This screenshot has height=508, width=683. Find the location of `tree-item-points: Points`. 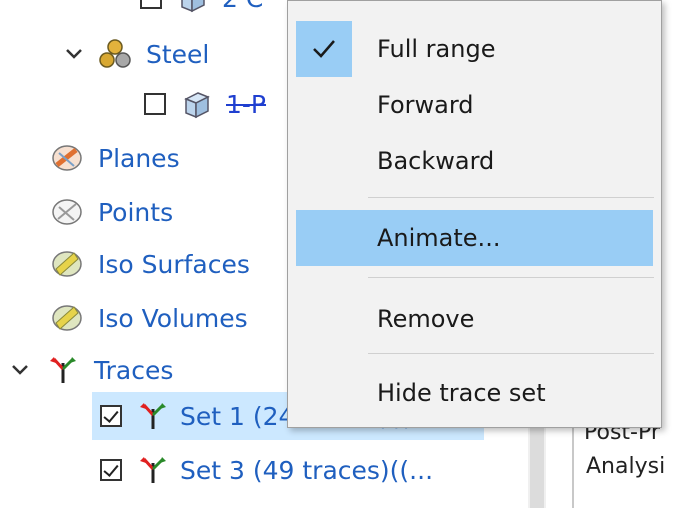

tree-item-points: Points is located at coordinates (111, 212).